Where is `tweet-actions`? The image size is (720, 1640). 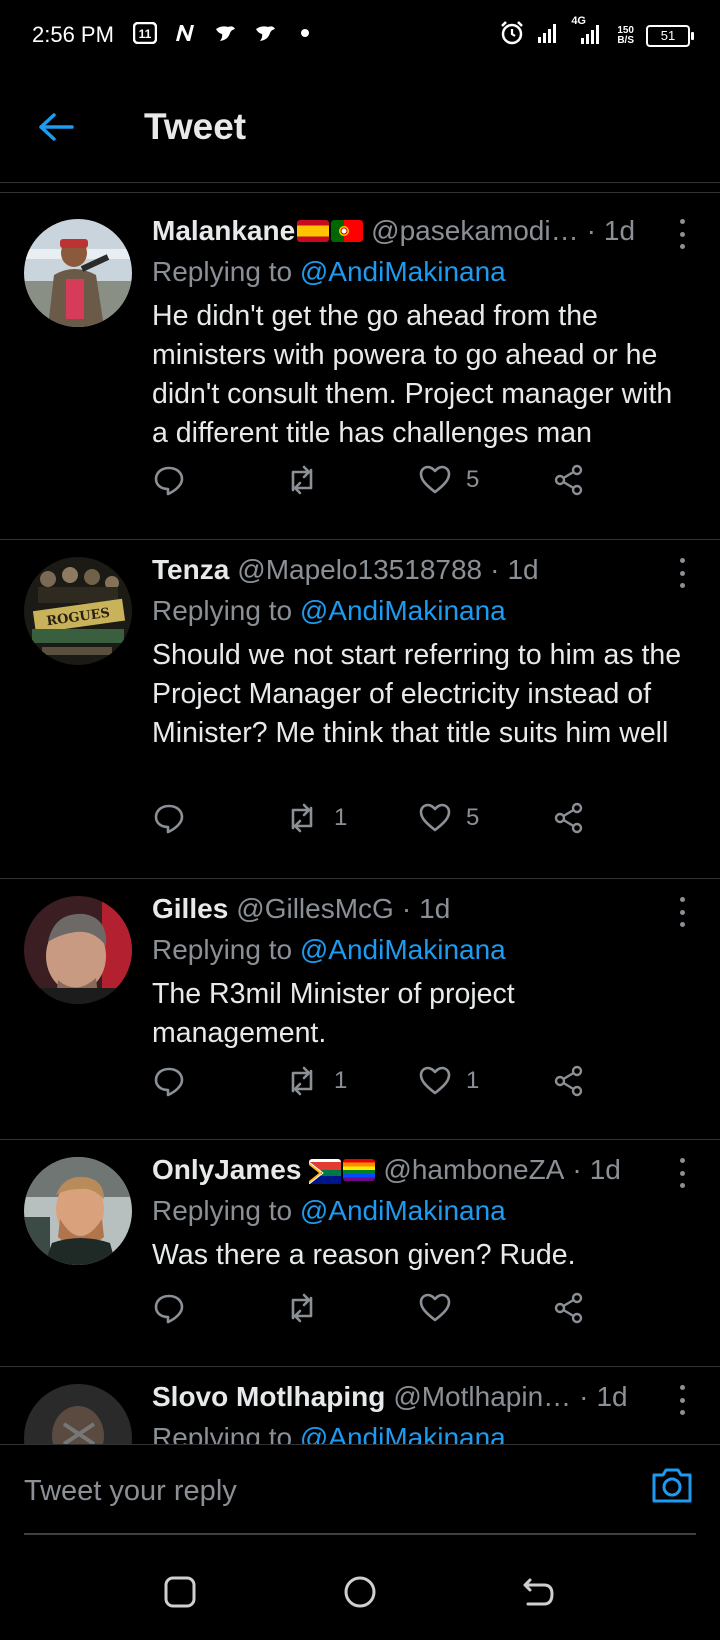 tweet-actions is located at coordinates (392, 1308).